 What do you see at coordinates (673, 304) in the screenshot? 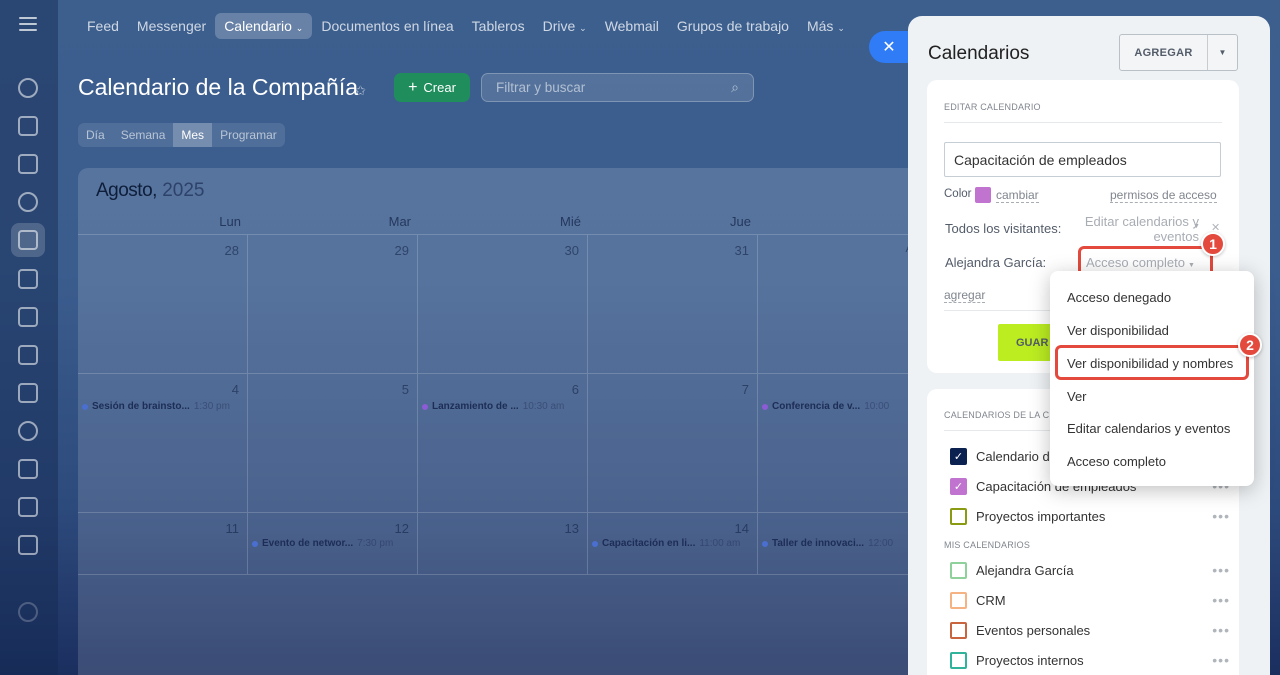
I see `day-cell: 31` at bounding box center [673, 304].